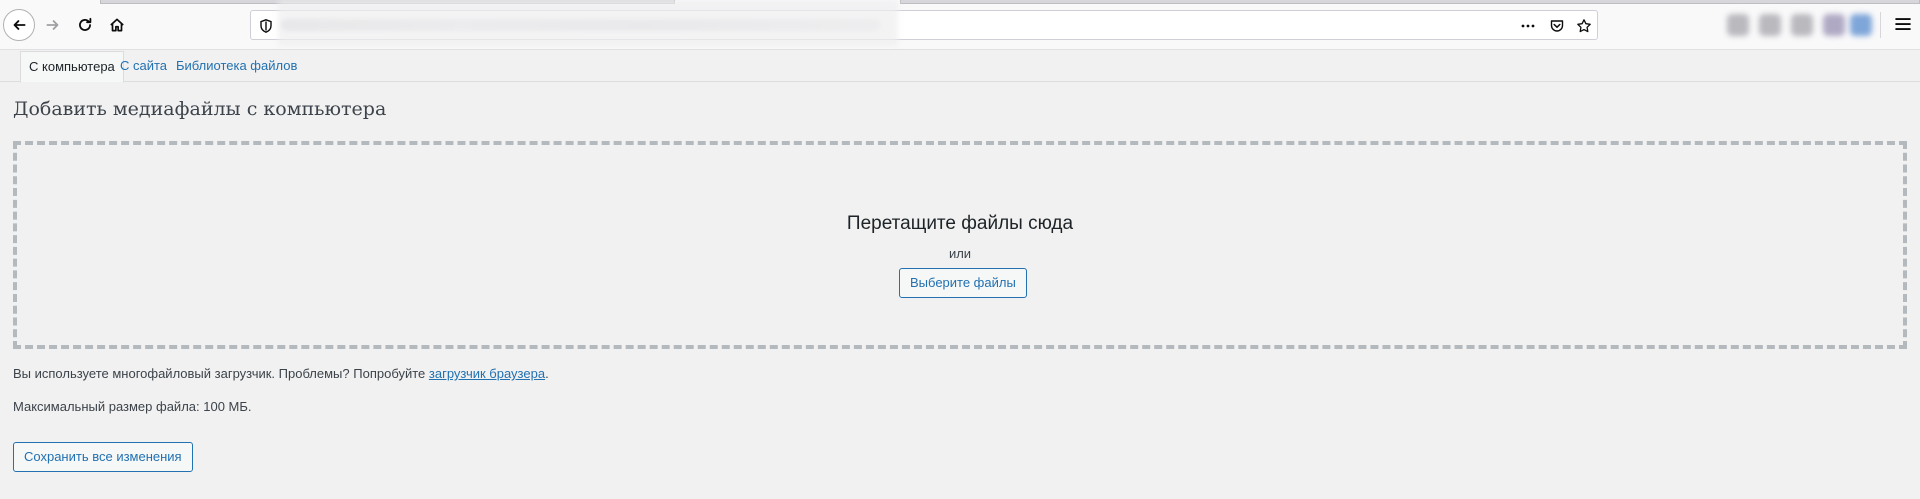 The image size is (1920, 499). Describe the element at coordinates (960, 66) in the screenshot. I see `media-router-tabs: С компьютера С сайта Библиотека файлов` at that location.